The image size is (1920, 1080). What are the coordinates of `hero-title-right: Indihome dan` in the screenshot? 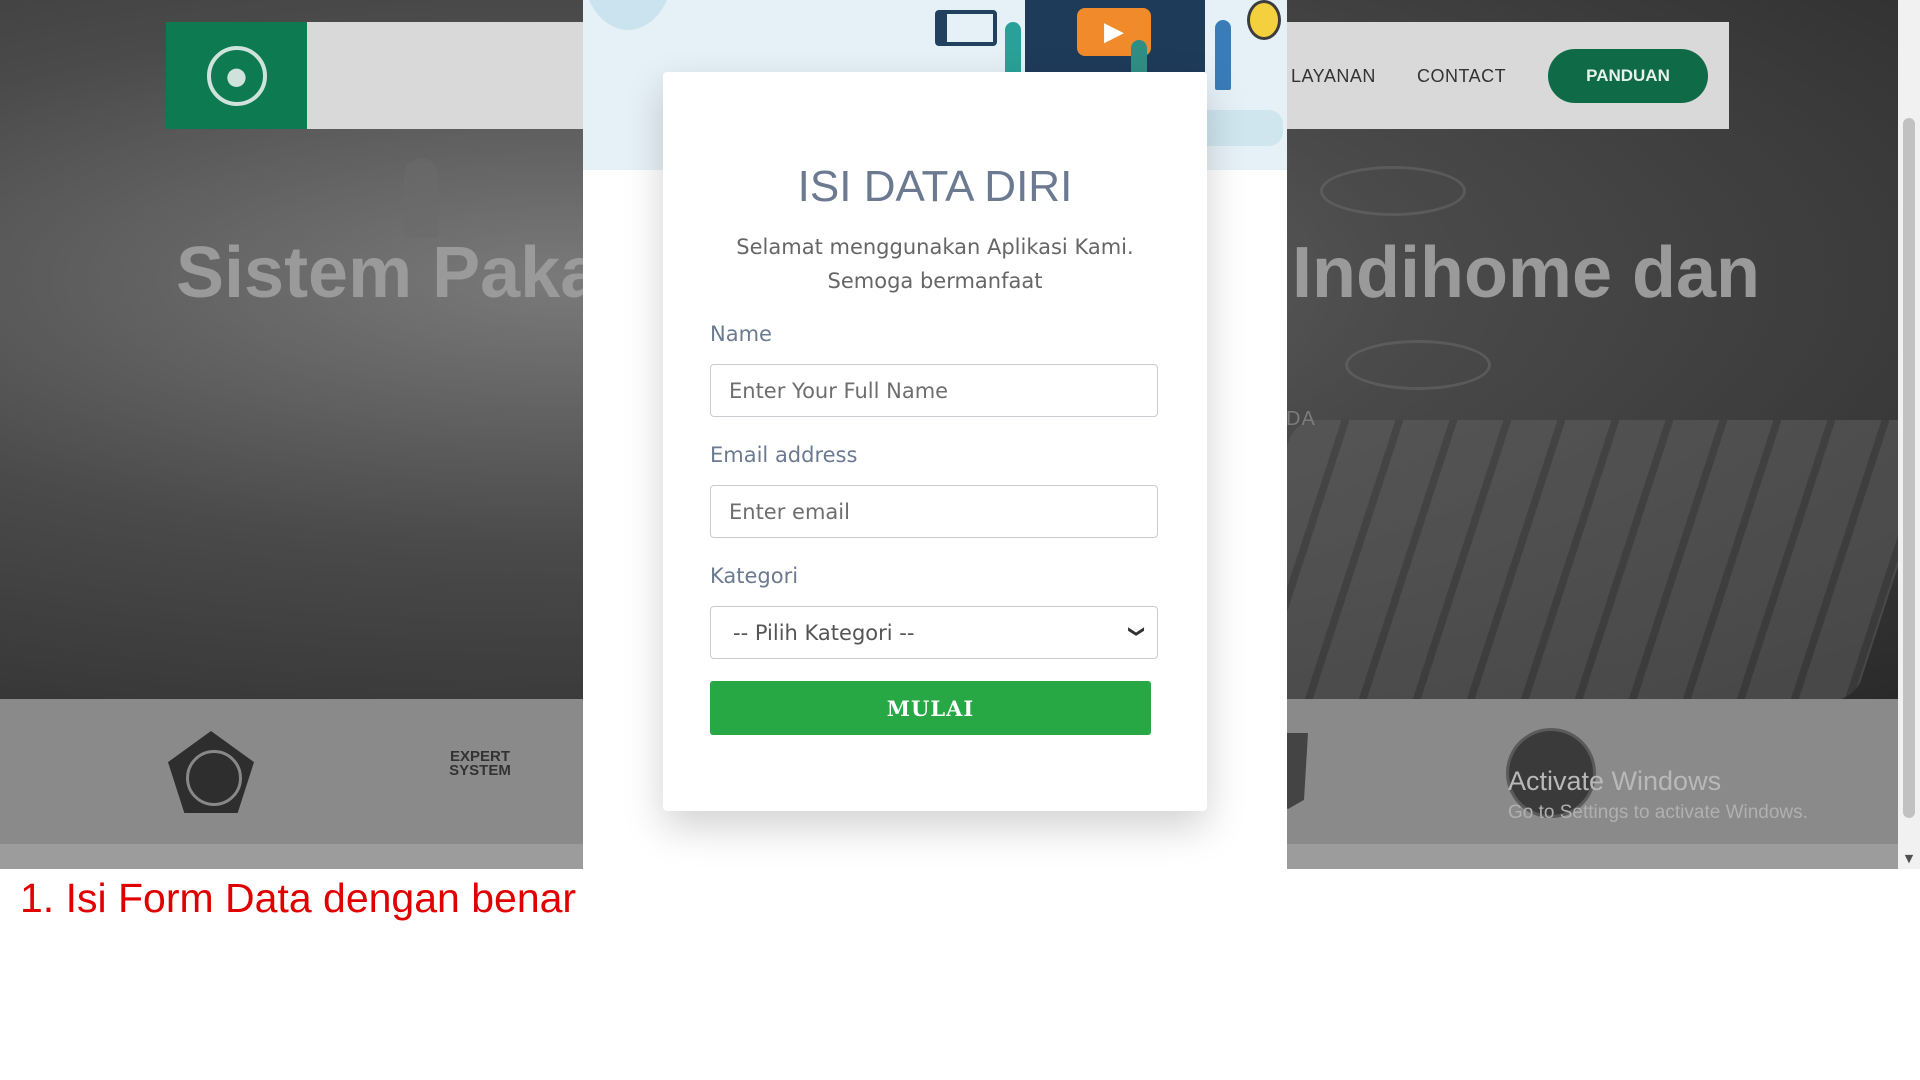 It's located at (1526, 273).